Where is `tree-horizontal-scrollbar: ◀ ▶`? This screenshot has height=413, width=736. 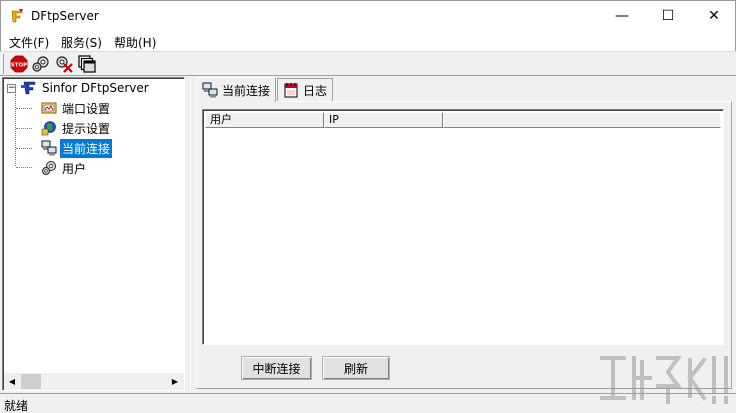
tree-horizontal-scrollbar: ◀ ▶ is located at coordinates (94, 381).